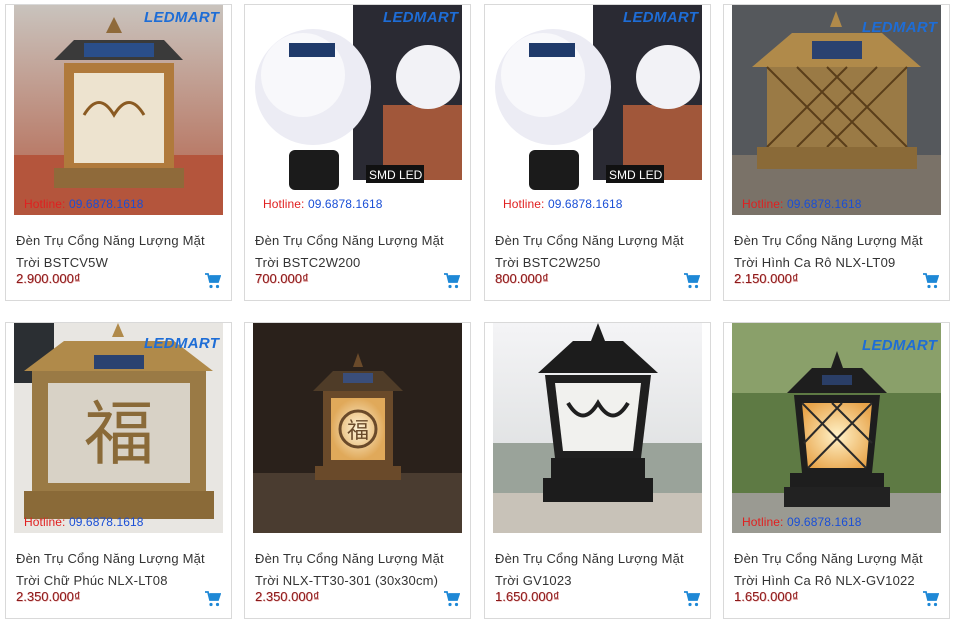 The height and width of the screenshot is (623, 957). Describe the element at coordinates (766, 278) in the screenshot. I see `product-price: 2.150.000₫` at that location.